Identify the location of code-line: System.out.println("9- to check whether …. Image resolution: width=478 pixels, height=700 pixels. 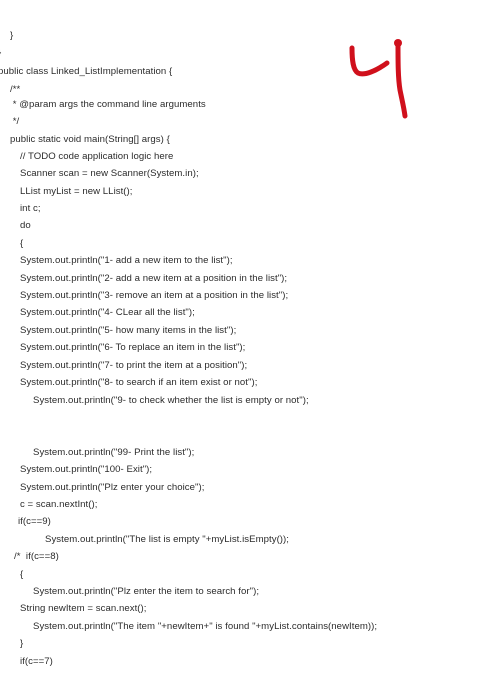
(171, 400).